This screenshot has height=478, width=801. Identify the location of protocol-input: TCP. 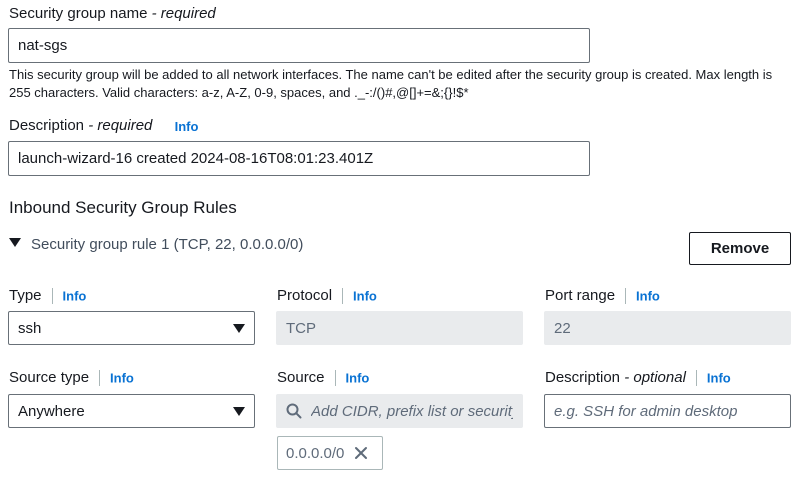
(399, 328).